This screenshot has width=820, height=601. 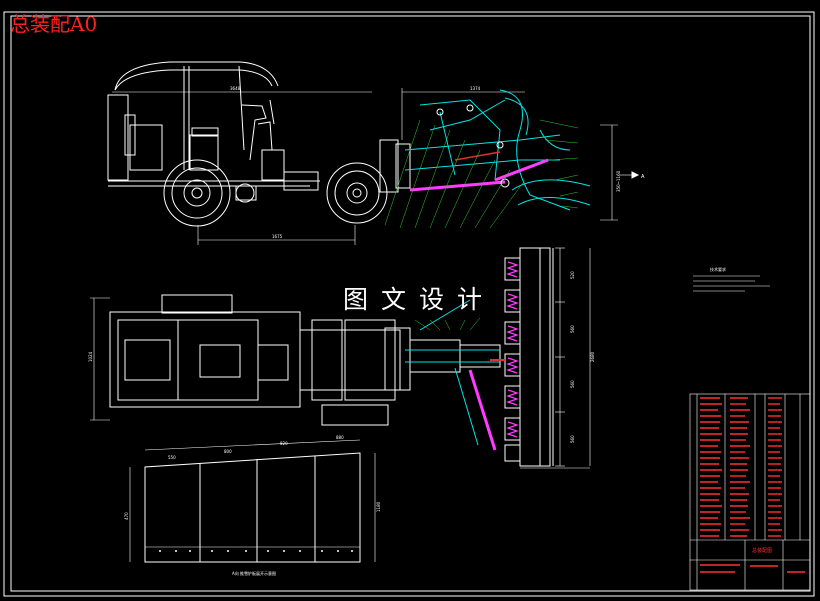 What do you see at coordinates (572, 384) in the screenshot?
I see `dim-blade-3: 560` at bounding box center [572, 384].